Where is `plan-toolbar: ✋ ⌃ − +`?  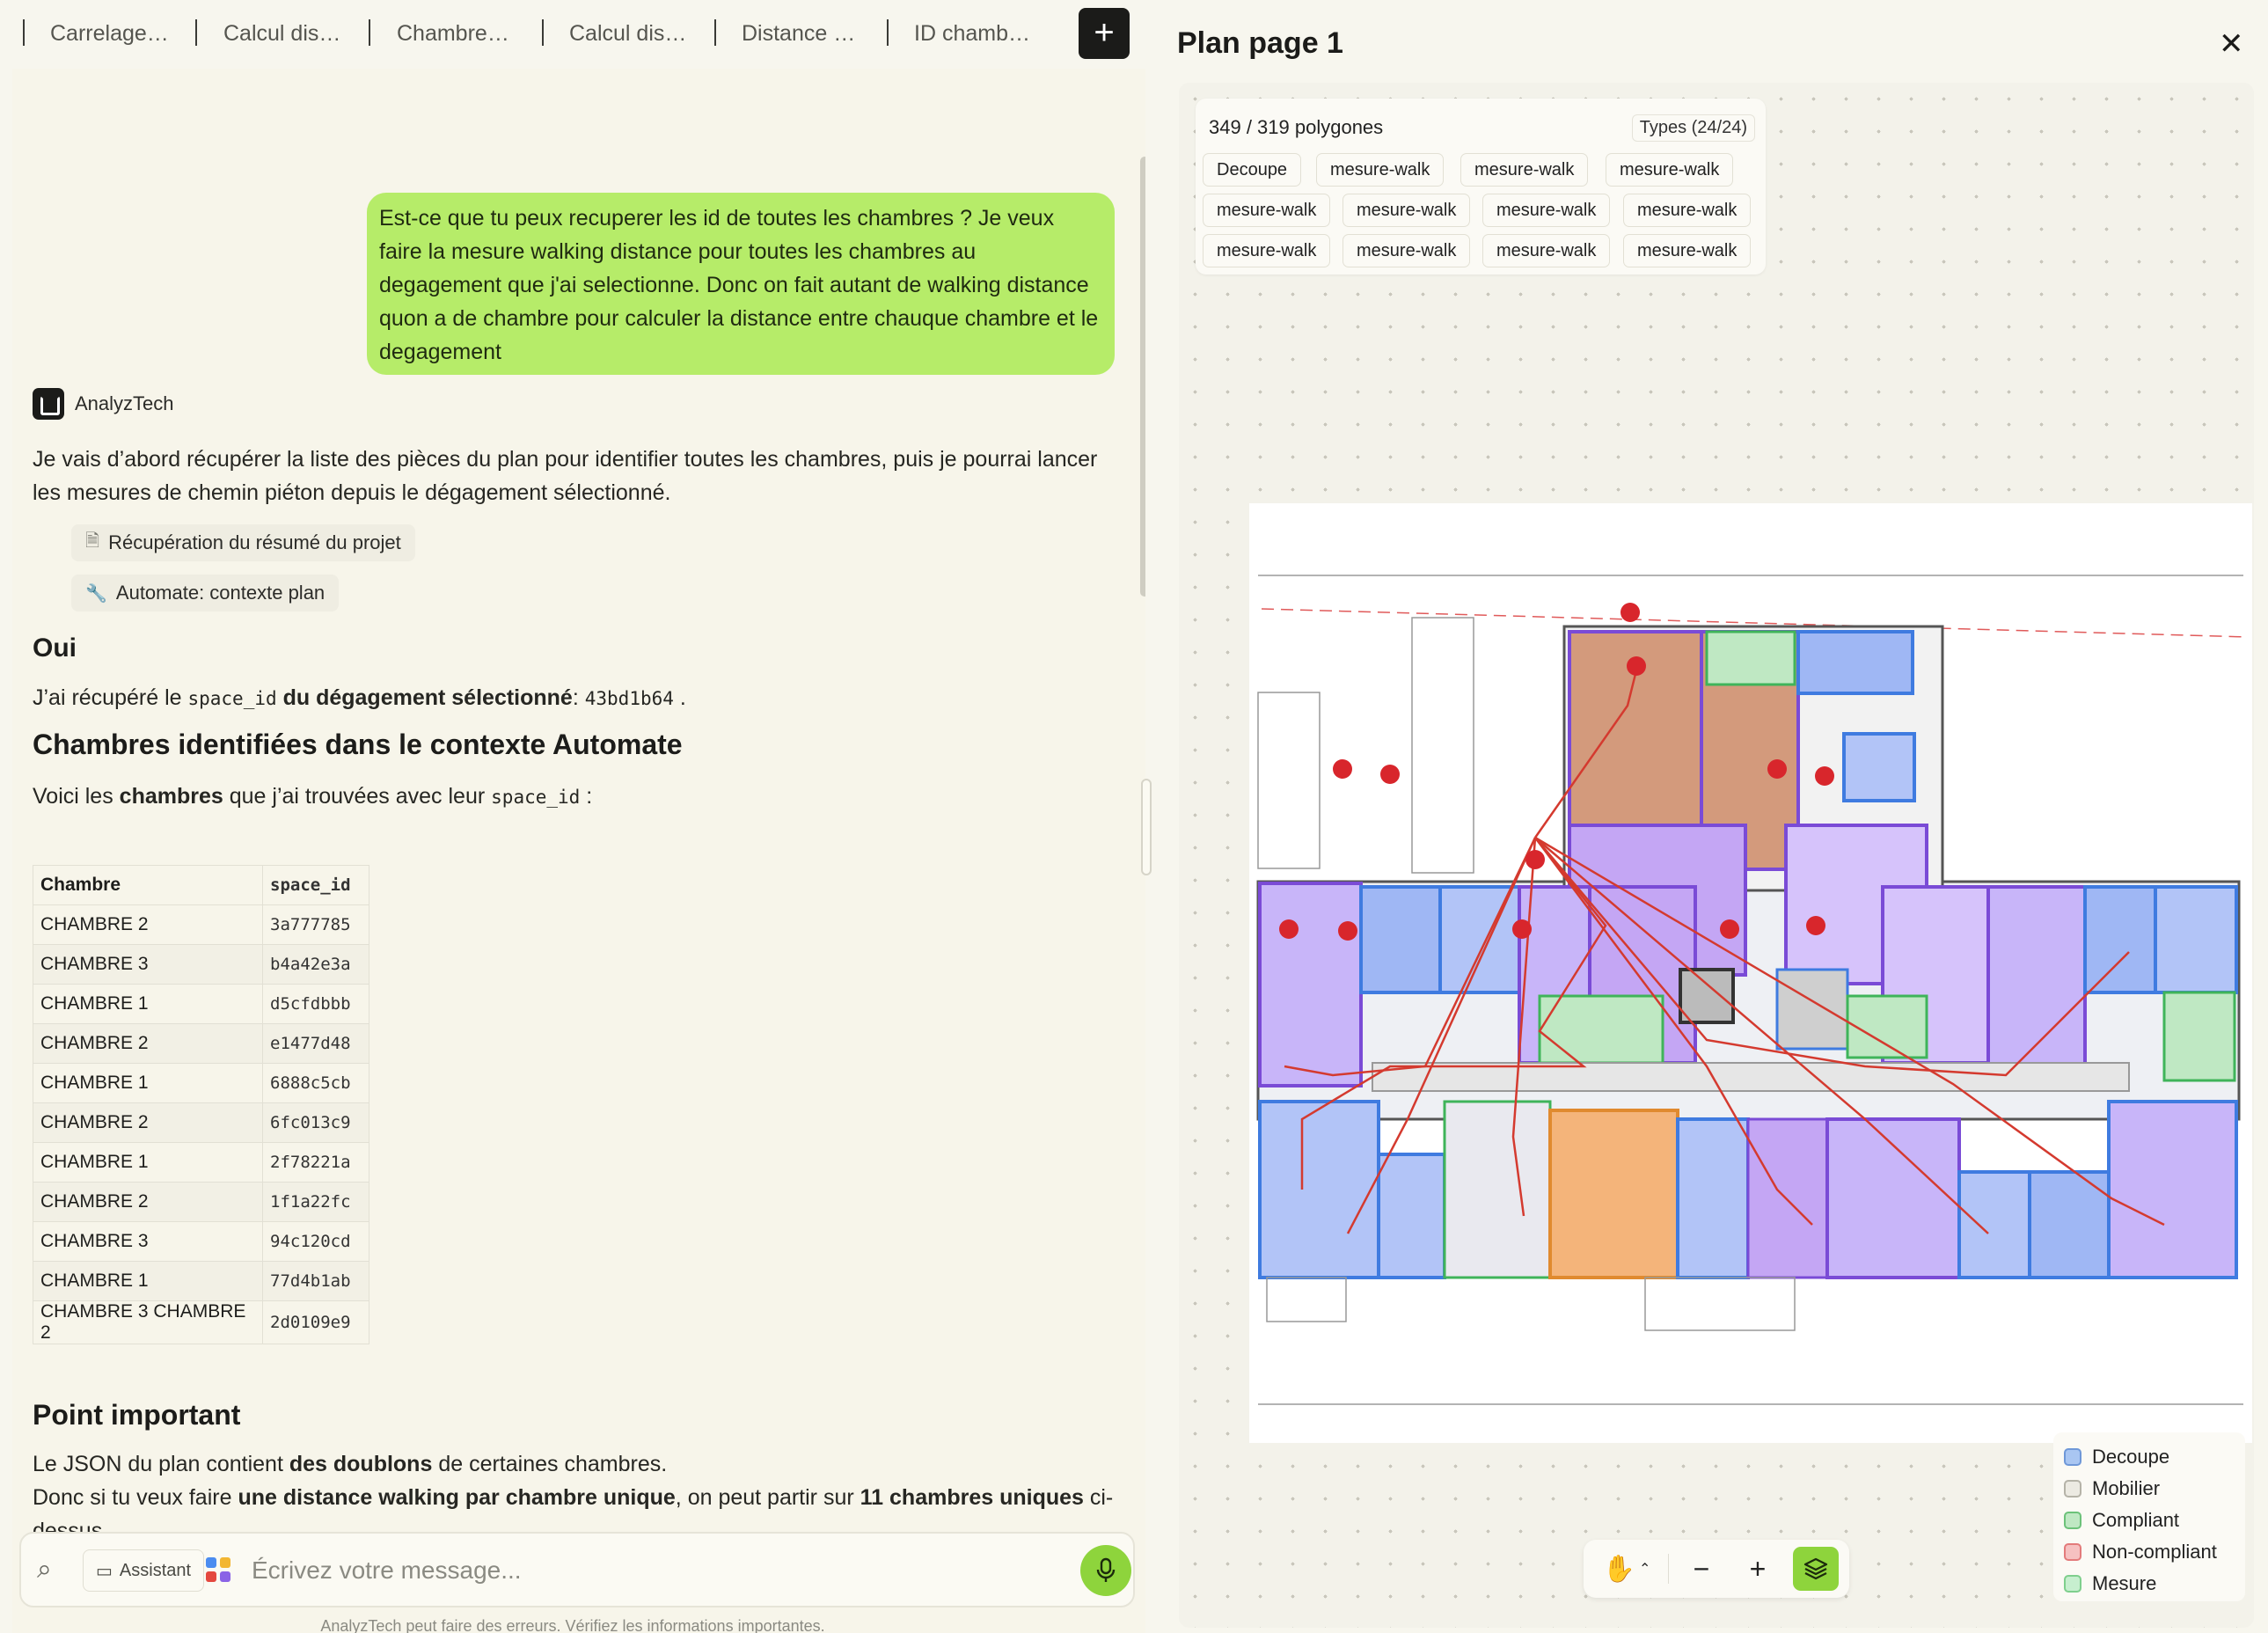
plan-toolbar: ✋ ⌃ − + is located at coordinates (1716, 1569).